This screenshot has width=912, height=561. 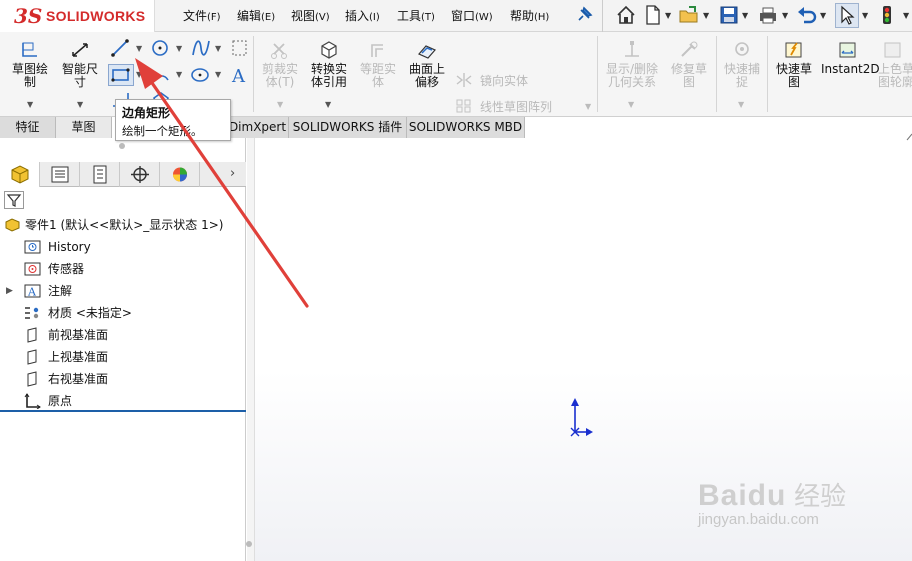 I want to click on traffic-light-icon, so click(x=887, y=15).